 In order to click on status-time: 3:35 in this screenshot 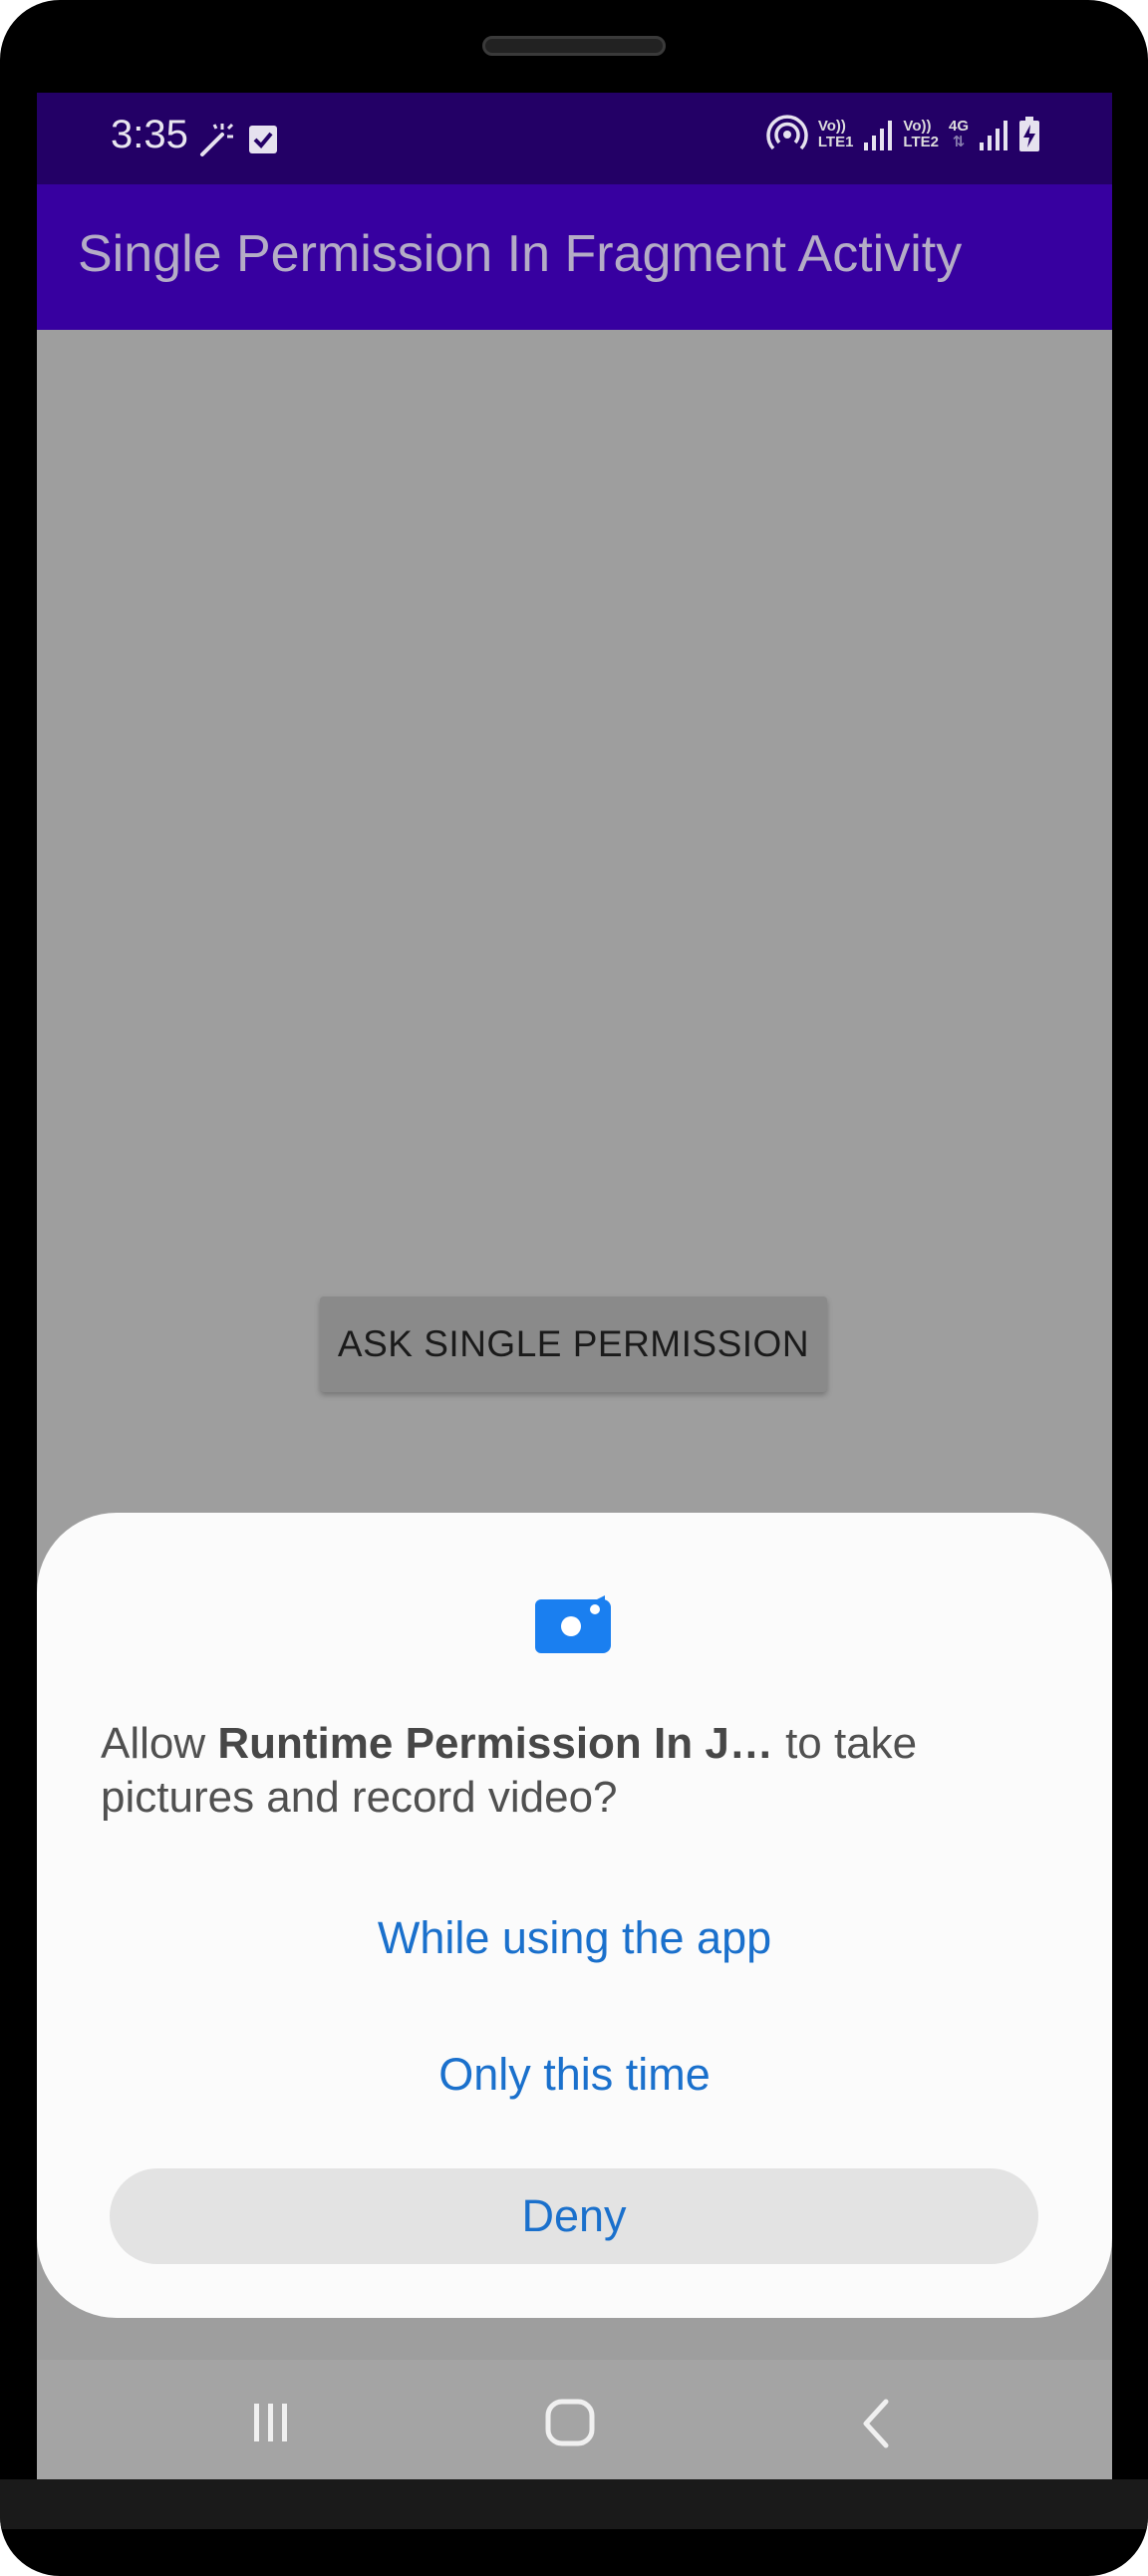, I will do `click(149, 134)`.